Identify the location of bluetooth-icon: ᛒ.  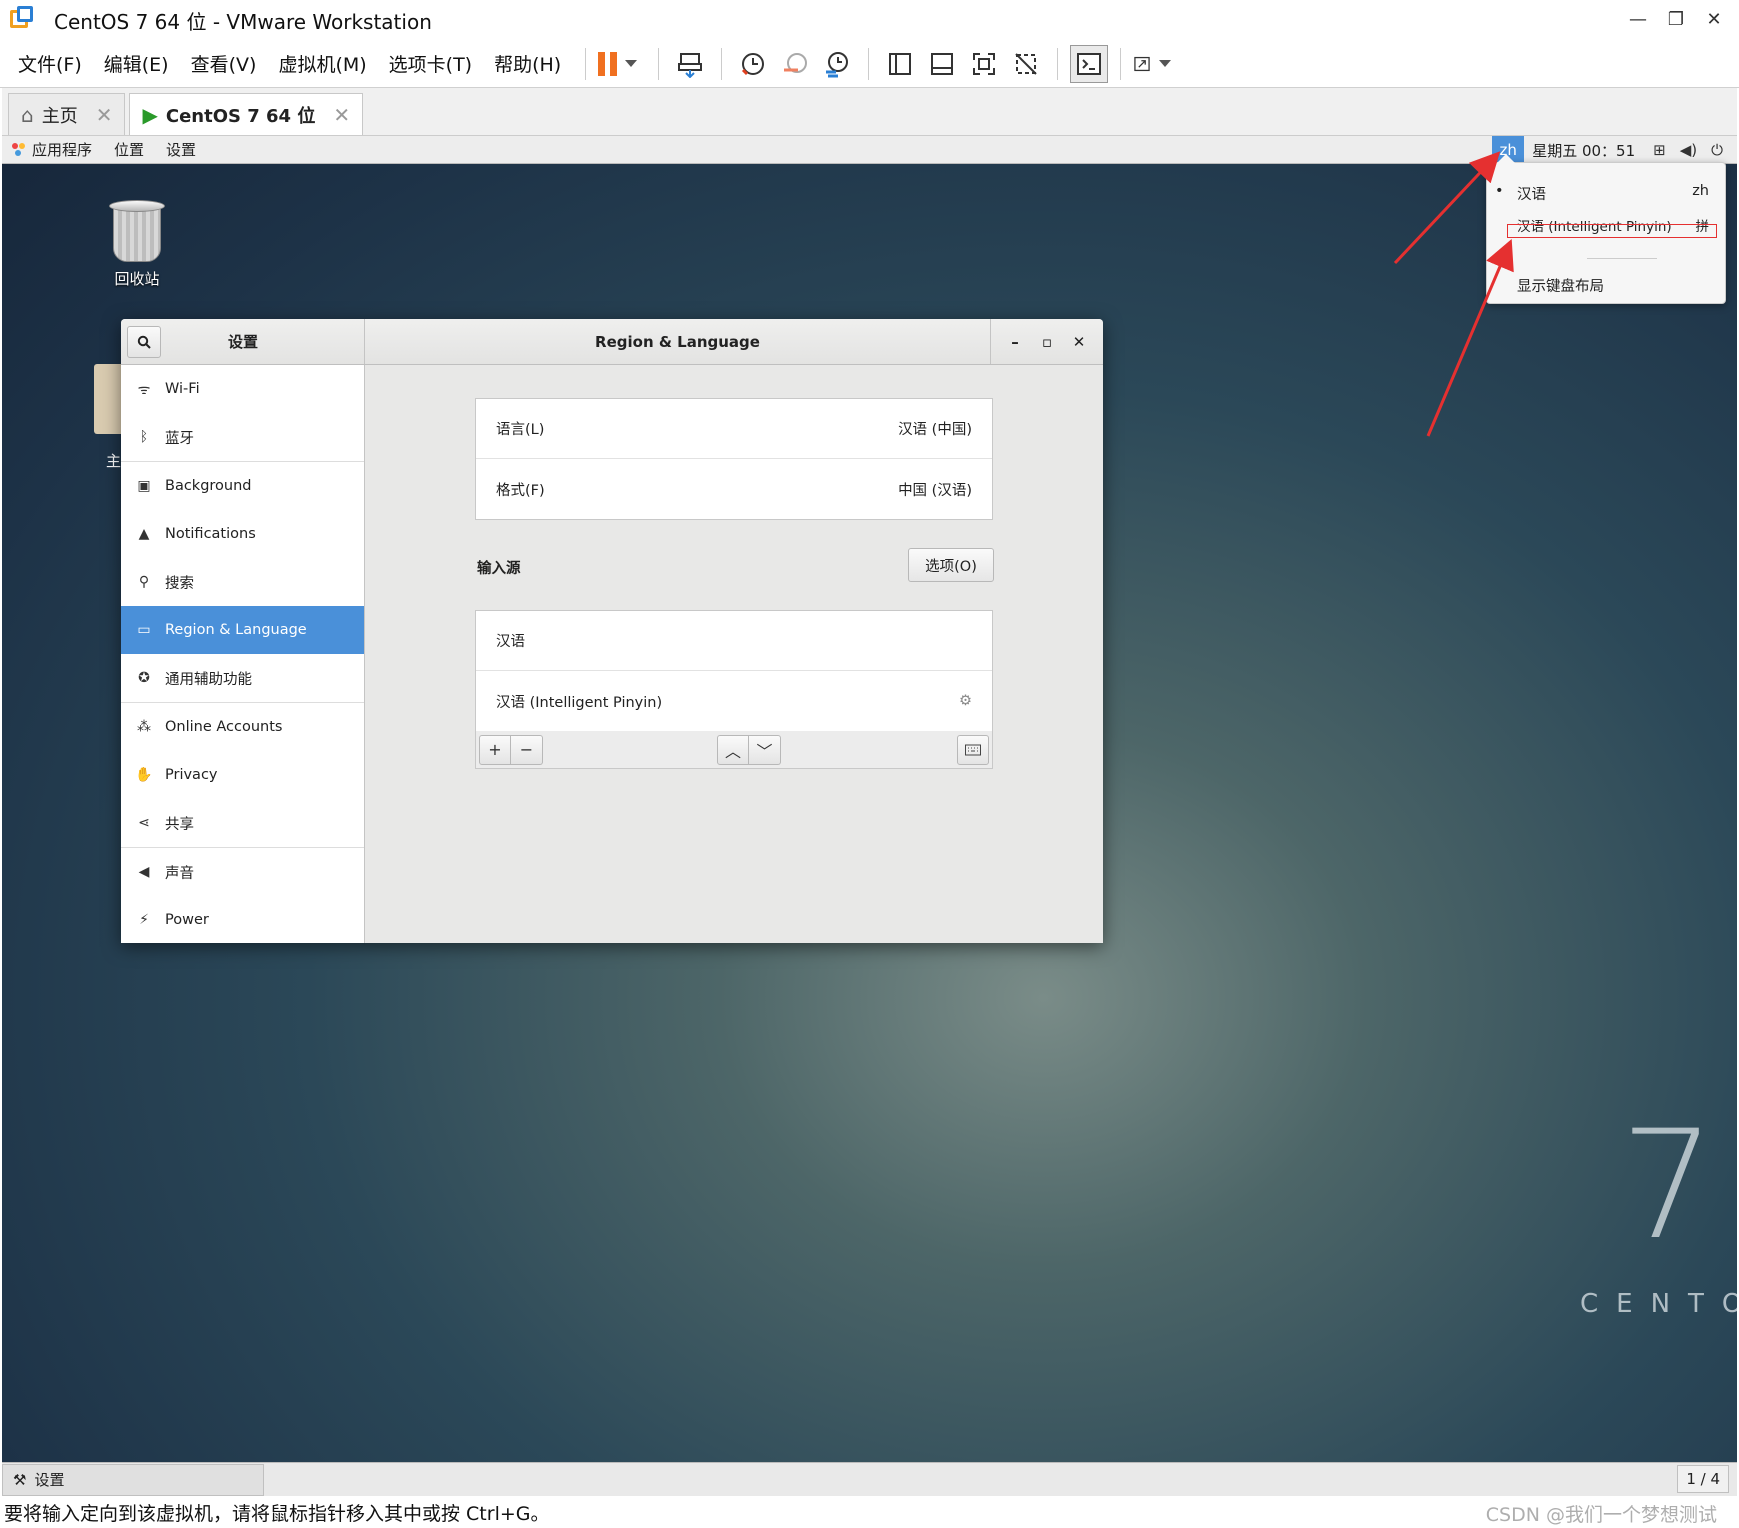
(144, 437).